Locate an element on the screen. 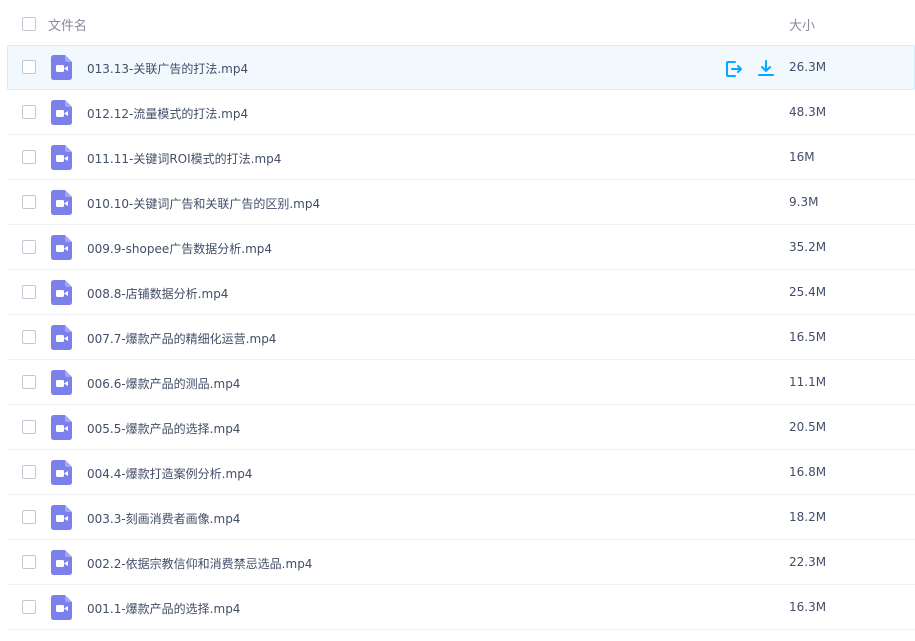  file-size: 11.1M is located at coordinates (808, 382).